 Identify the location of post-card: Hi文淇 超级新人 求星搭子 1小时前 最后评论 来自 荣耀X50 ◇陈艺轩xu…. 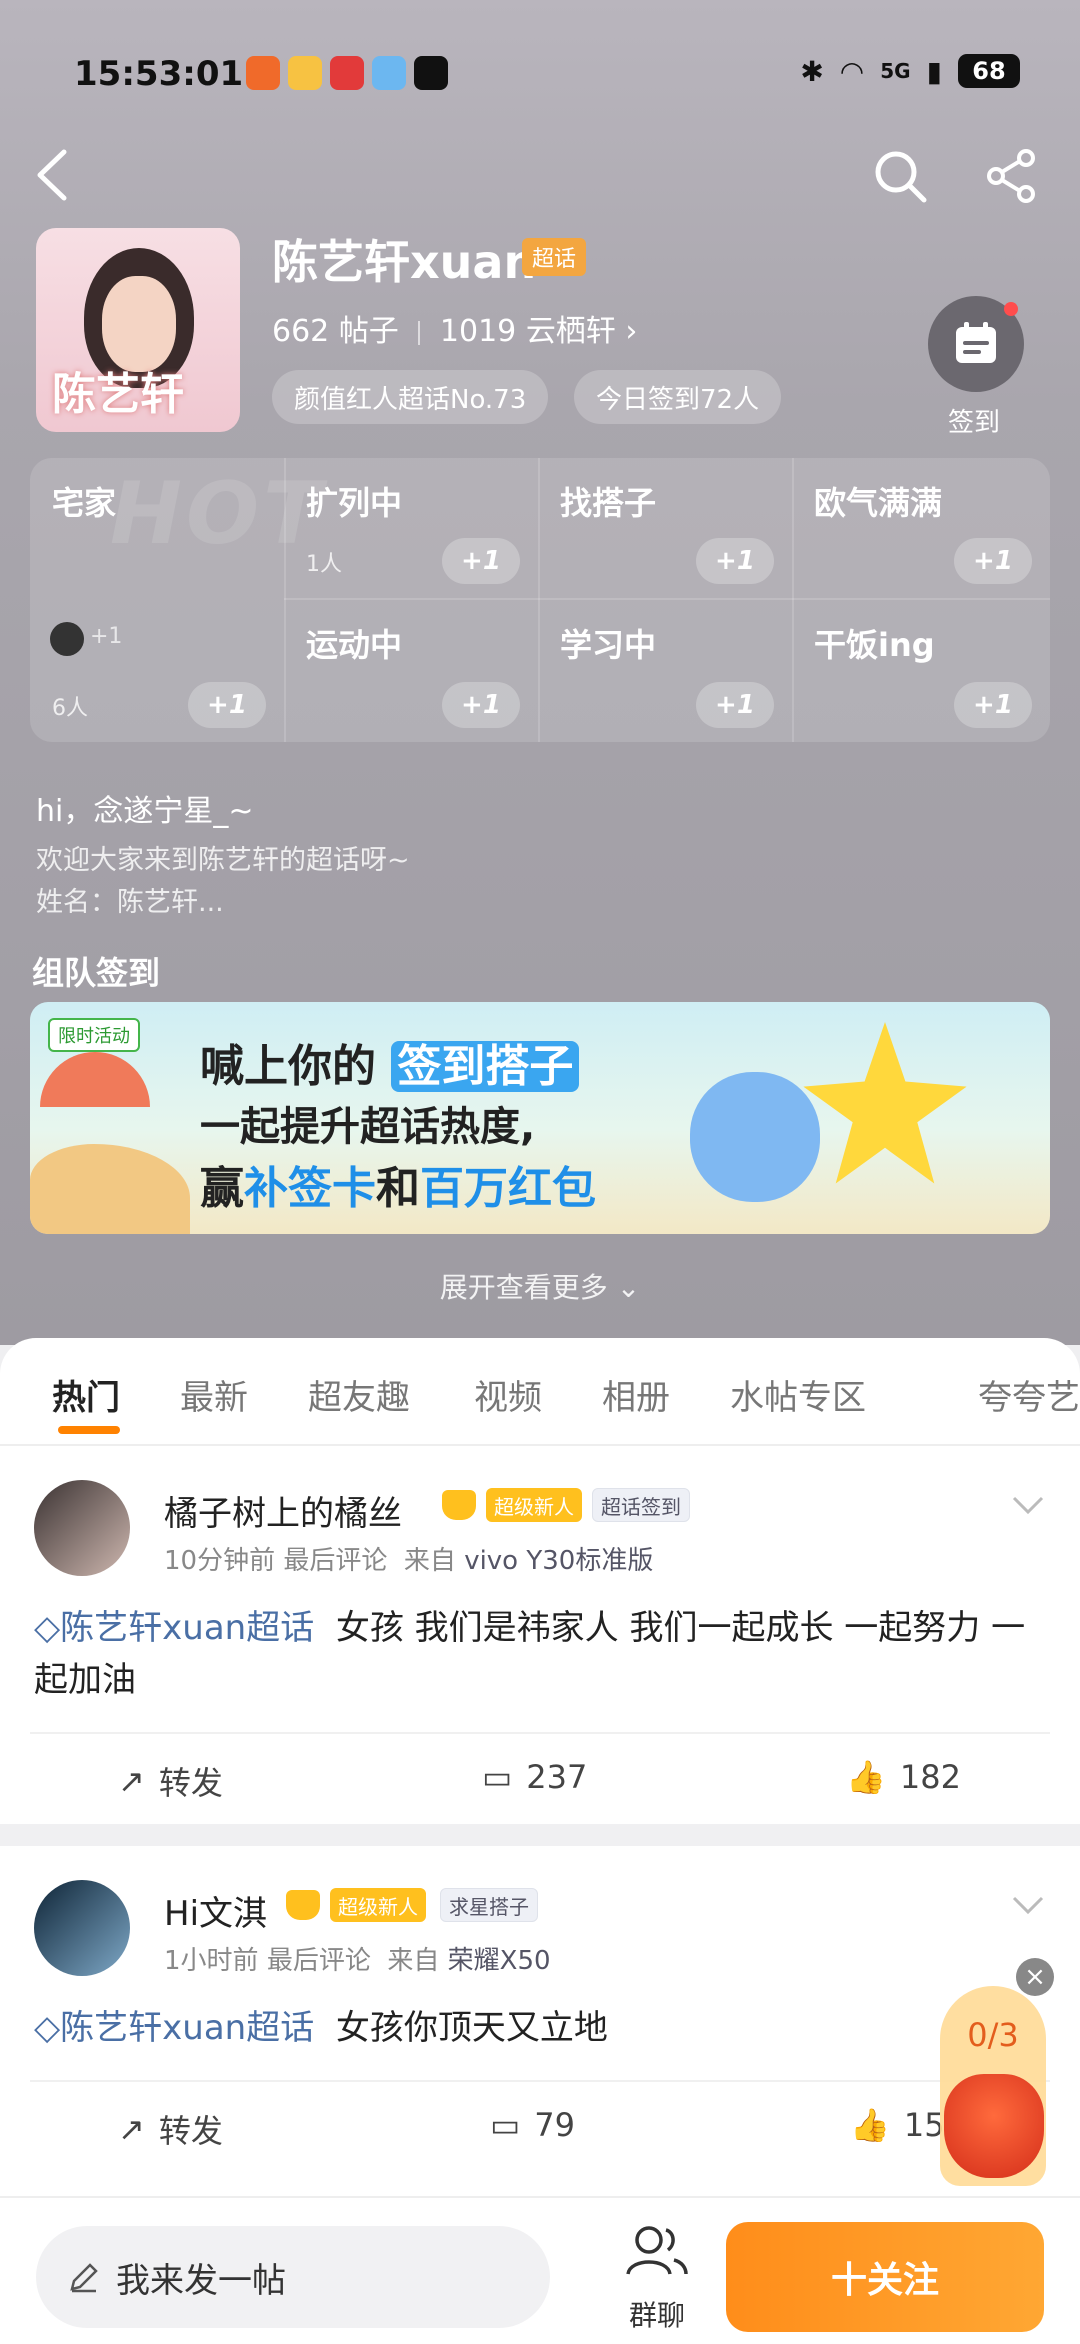
(540, 2011).